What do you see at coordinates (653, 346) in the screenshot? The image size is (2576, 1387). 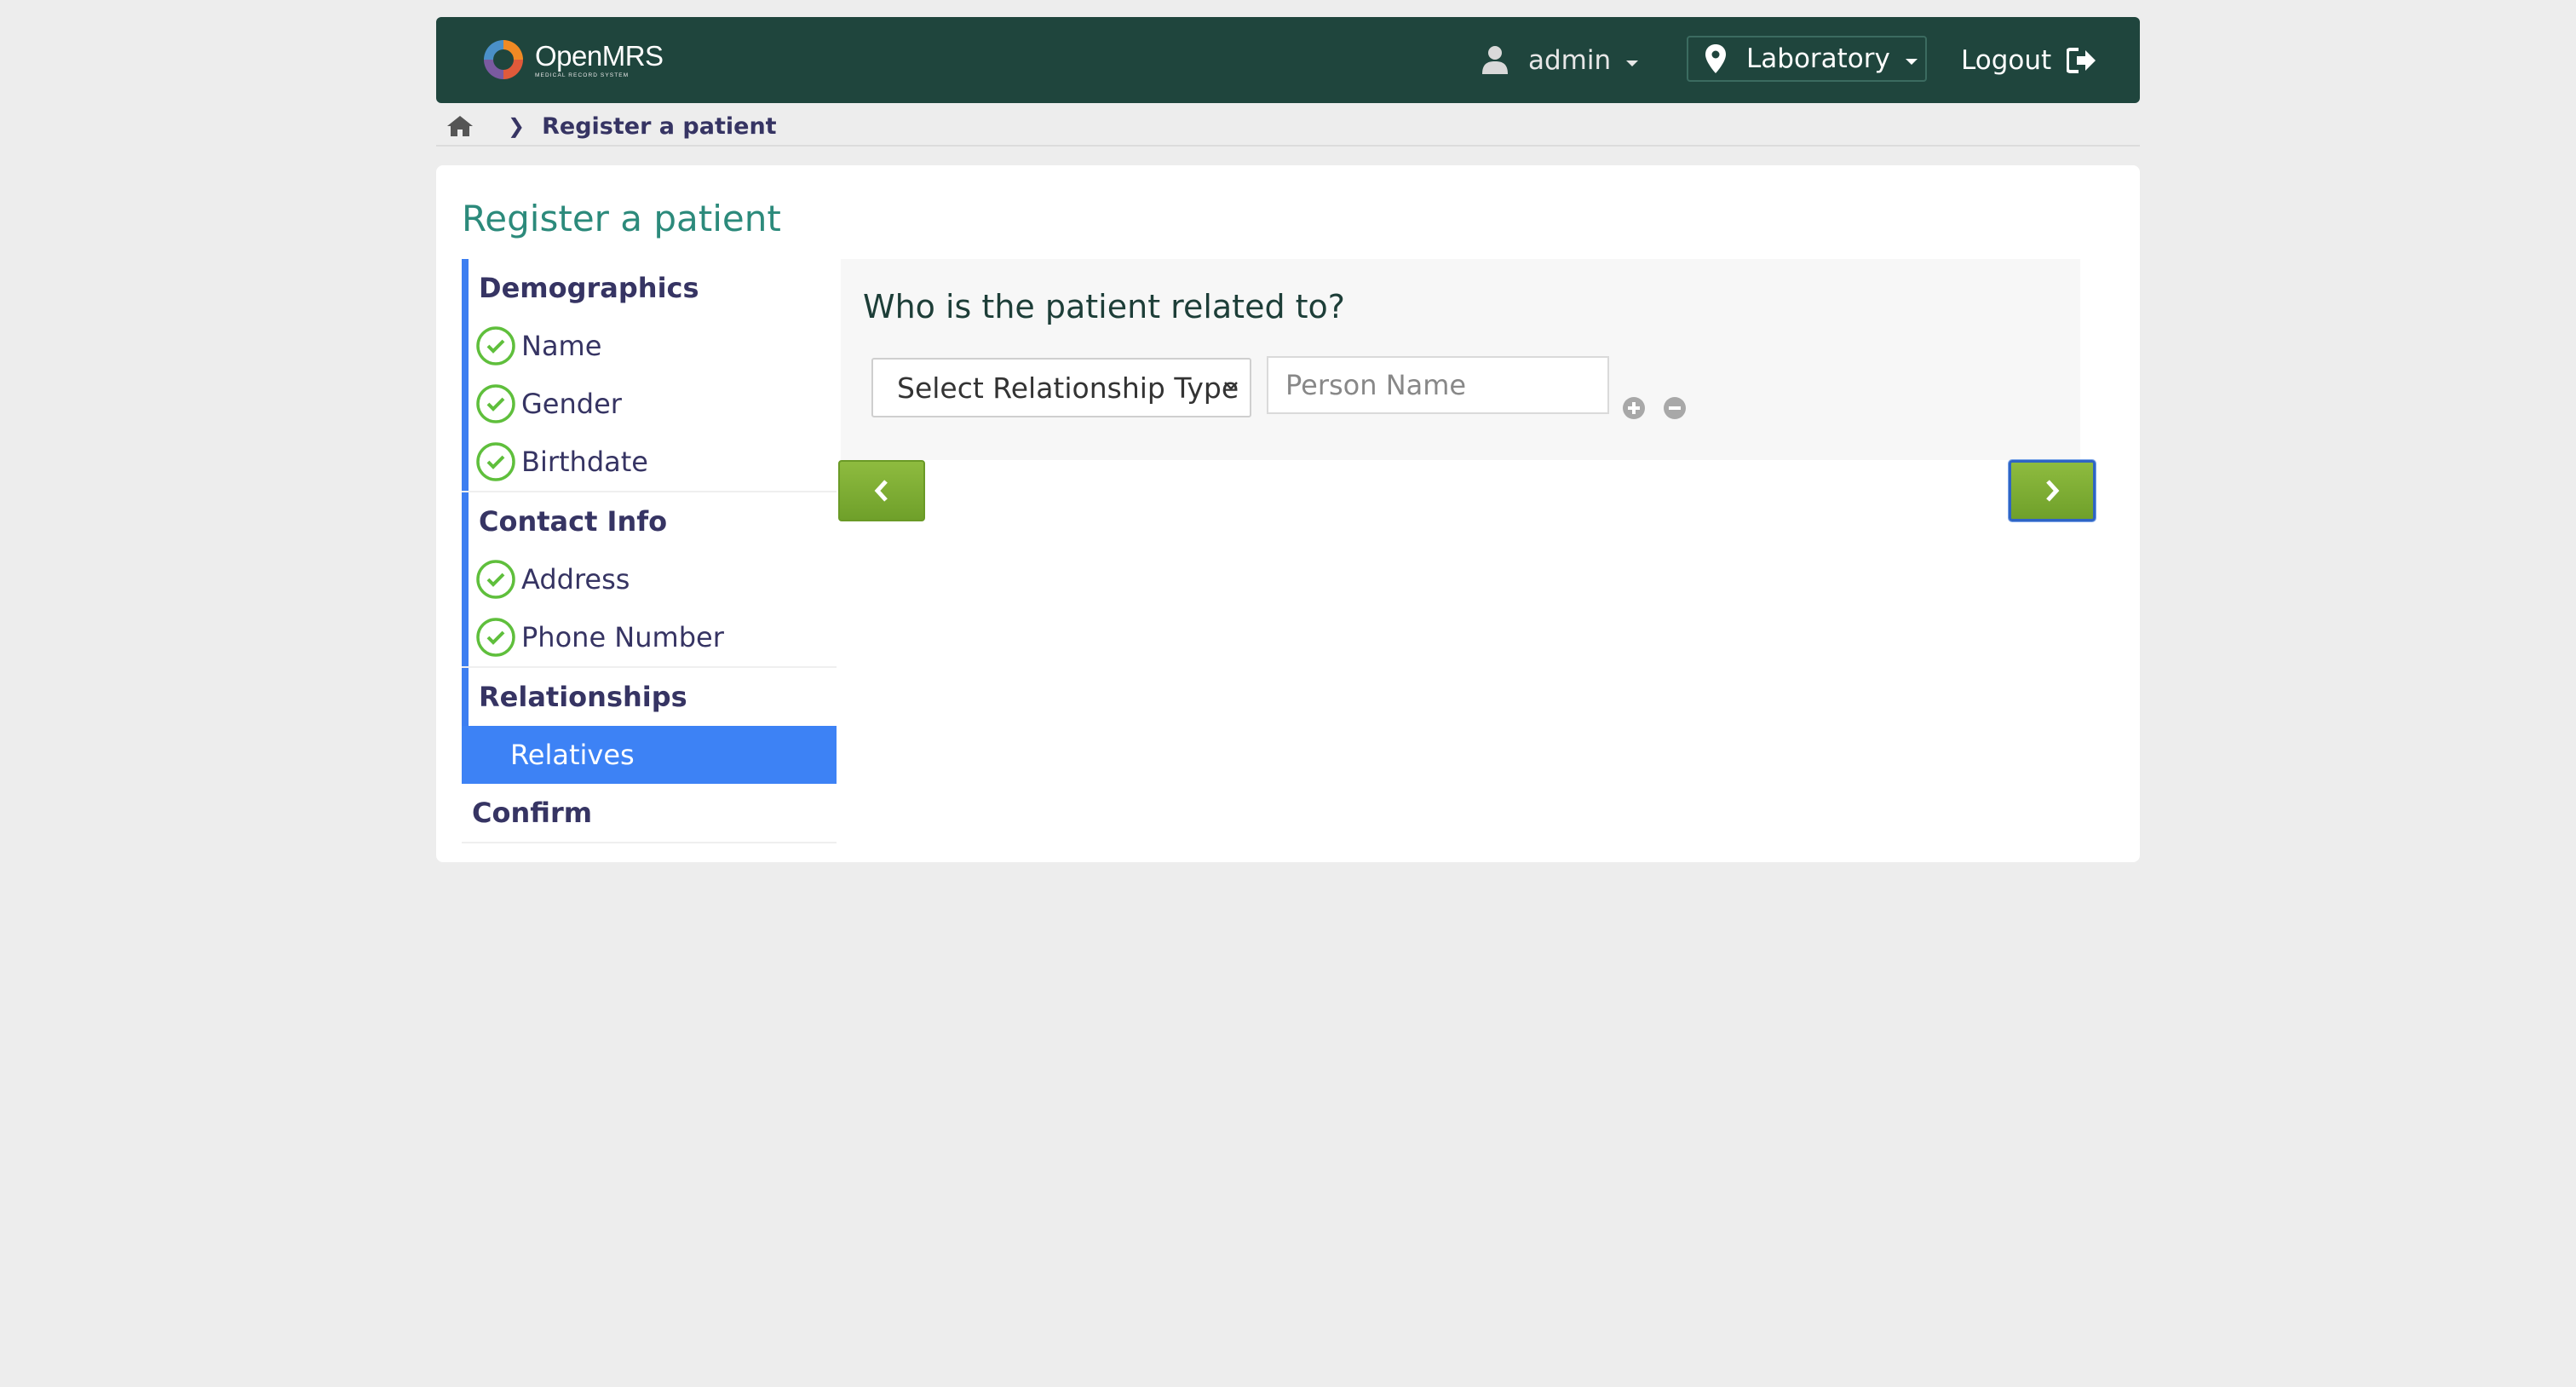 I see `nav-item-name: Name` at bounding box center [653, 346].